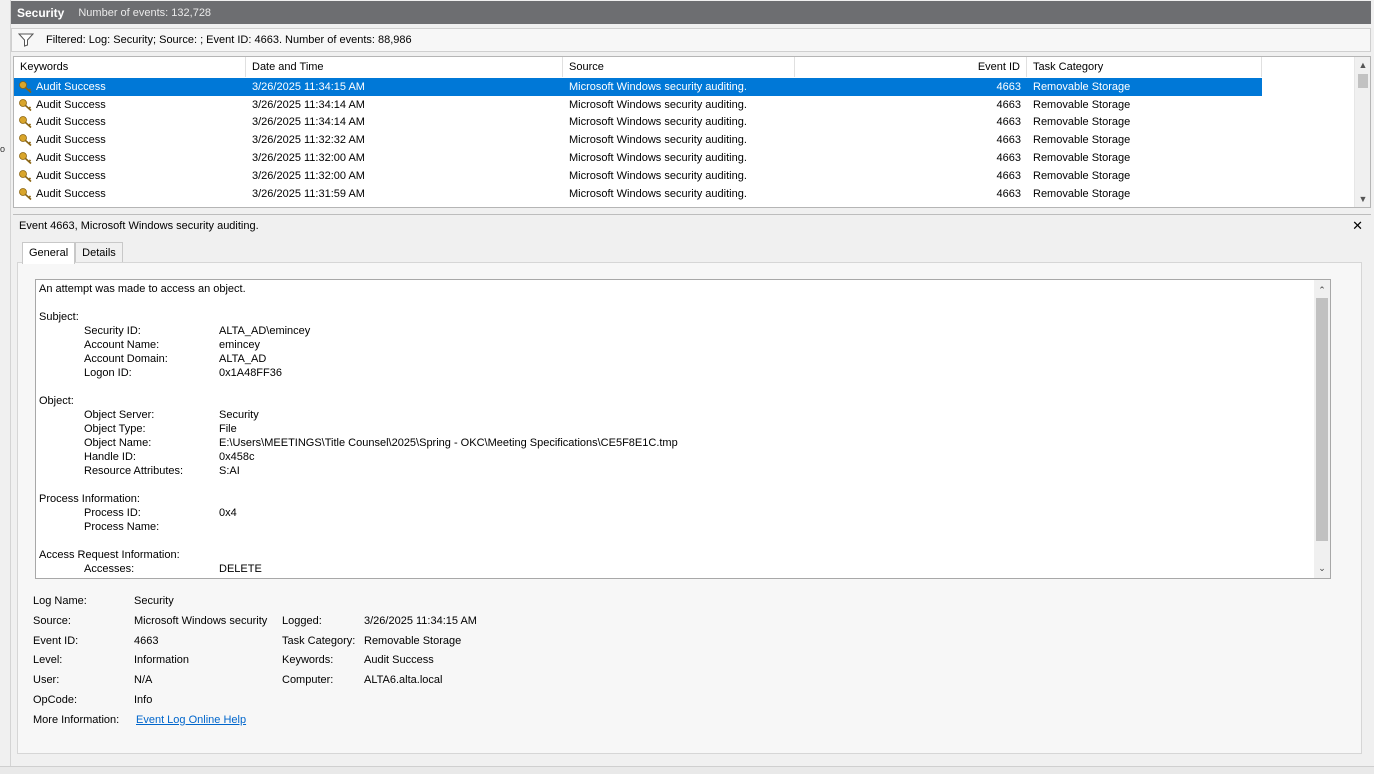 This screenshot has height=774, width=1374. What do you see at coordinates (1144, 67) in the screenshot?
I see `column-task-category: Task Category` at bounding box center [1144, 67].